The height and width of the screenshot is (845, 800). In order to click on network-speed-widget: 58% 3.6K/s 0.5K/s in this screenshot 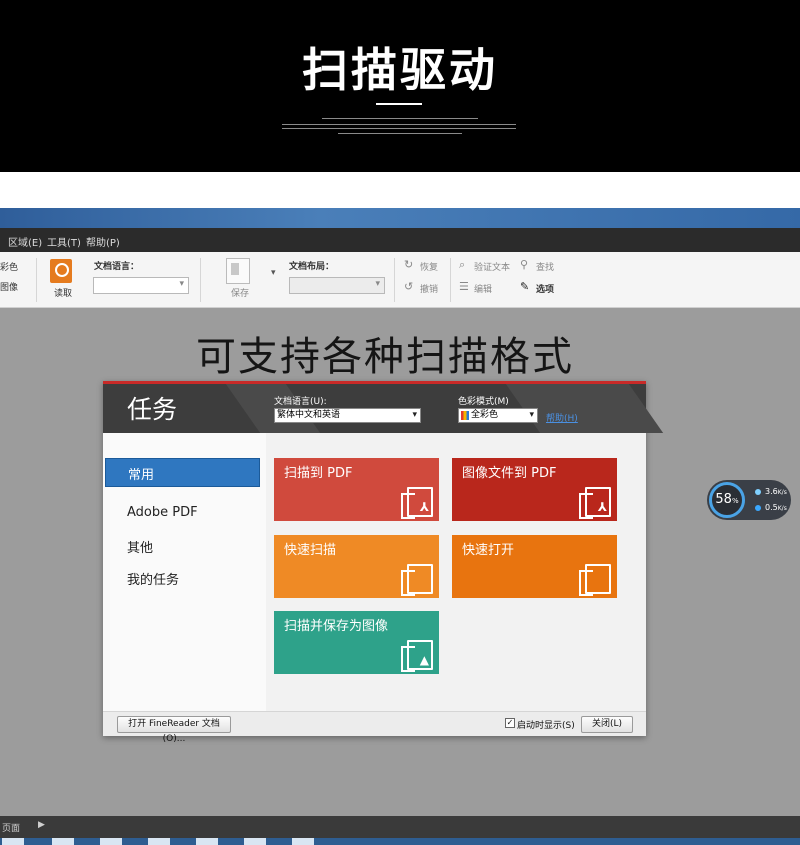, I will do `click(749, 500)`.